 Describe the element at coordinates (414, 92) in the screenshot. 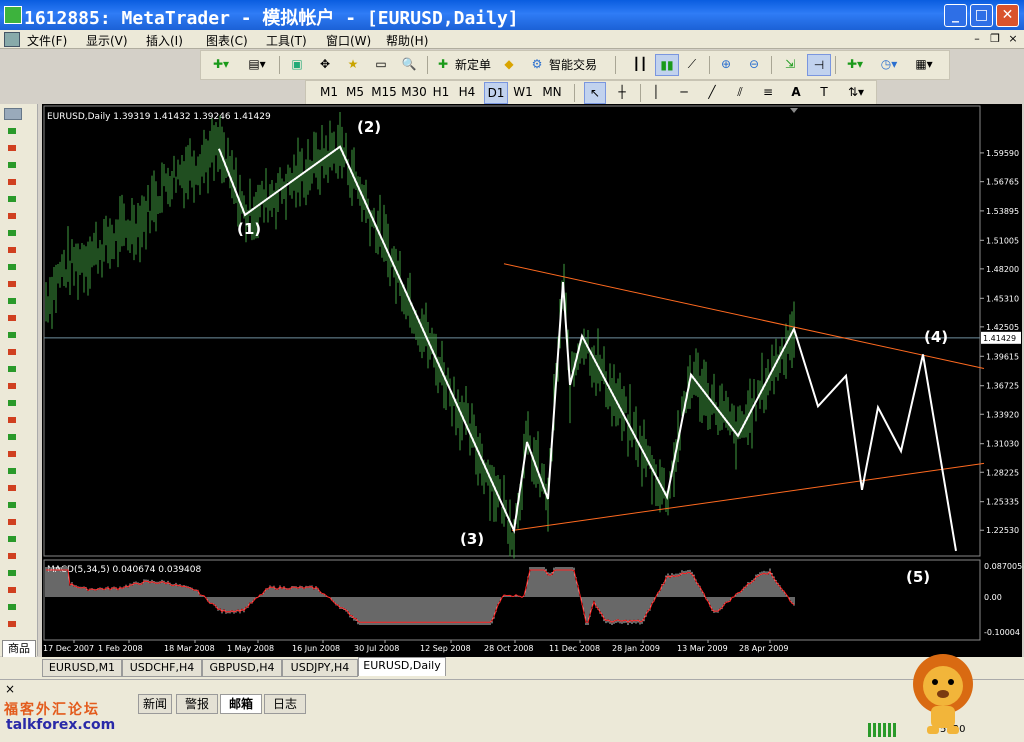

I see `timeframe-m30-button: M30` at that location.